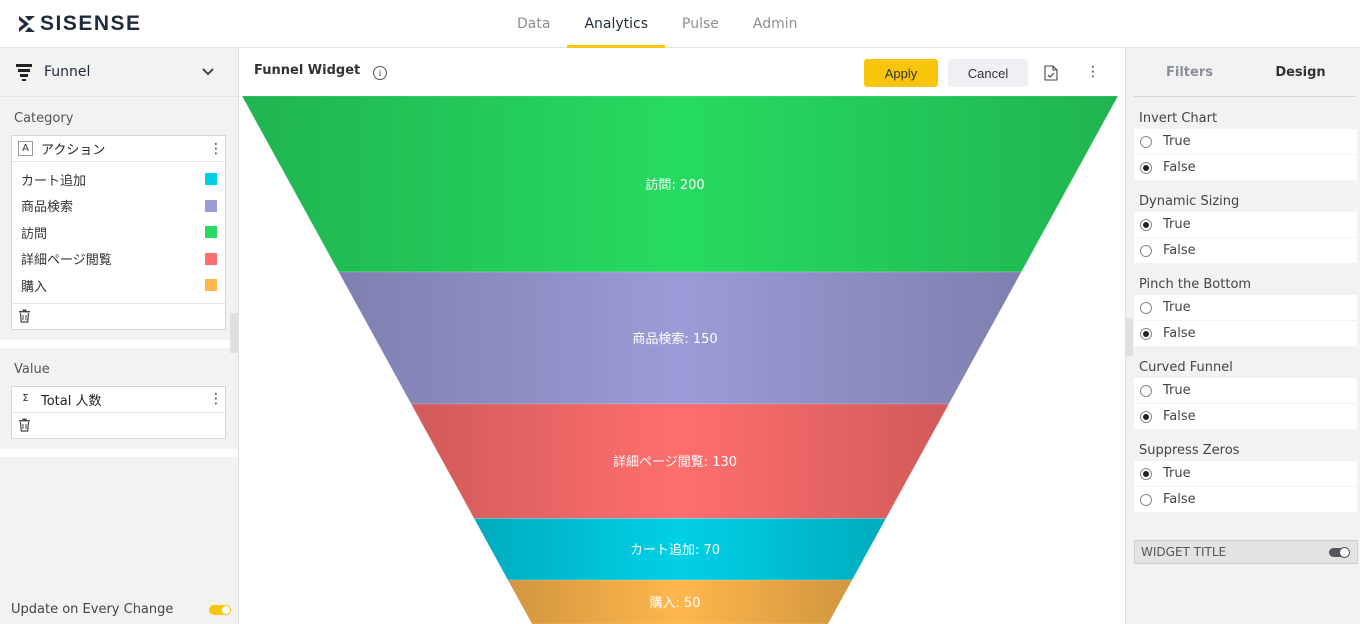  Describe the element at coordinates (307, 70) in the screenshot. I see `widget-title: Funnel Widget` at that location.